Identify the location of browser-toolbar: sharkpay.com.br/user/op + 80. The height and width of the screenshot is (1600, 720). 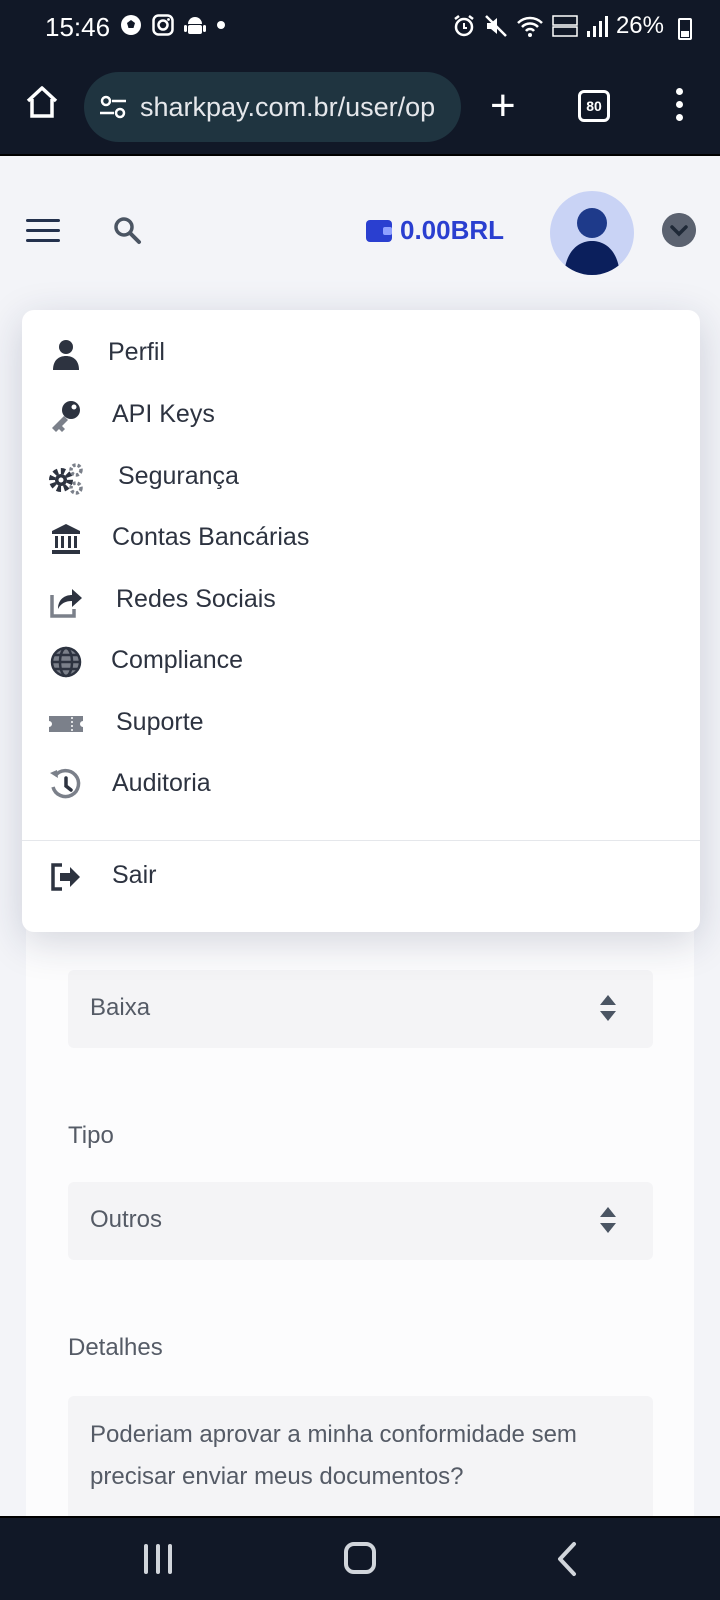
(360, 107).